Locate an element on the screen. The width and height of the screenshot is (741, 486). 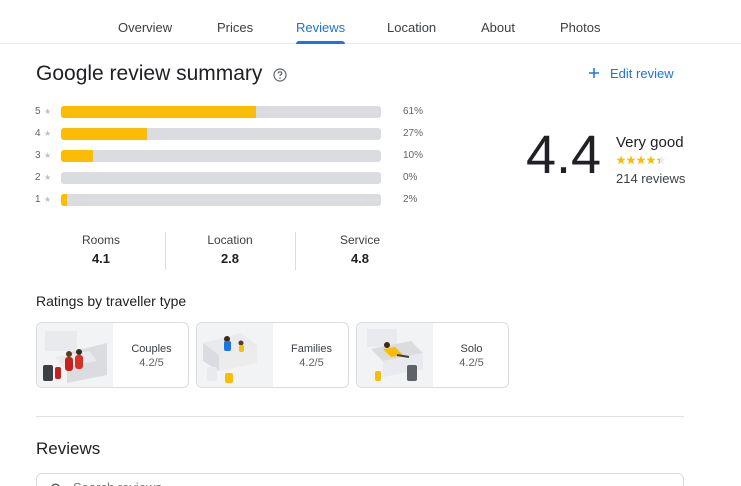
plus-icon is located at coordinates (594, 73).